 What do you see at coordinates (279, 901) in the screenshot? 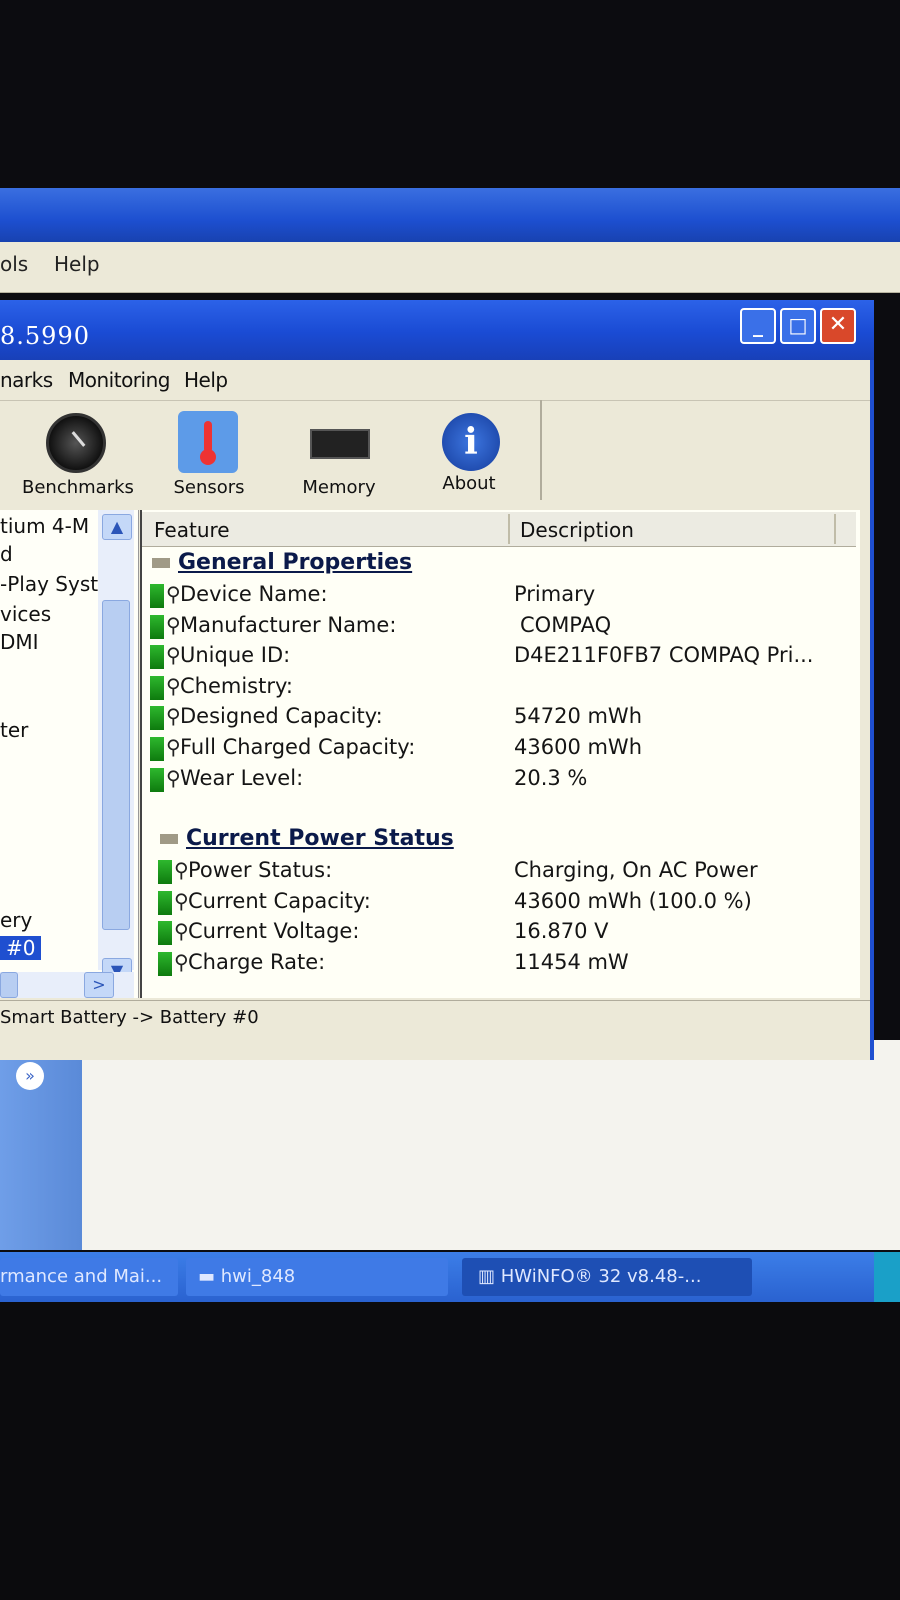
I see `row-feature: Current Capacity:` at bounding box center [279, 901].